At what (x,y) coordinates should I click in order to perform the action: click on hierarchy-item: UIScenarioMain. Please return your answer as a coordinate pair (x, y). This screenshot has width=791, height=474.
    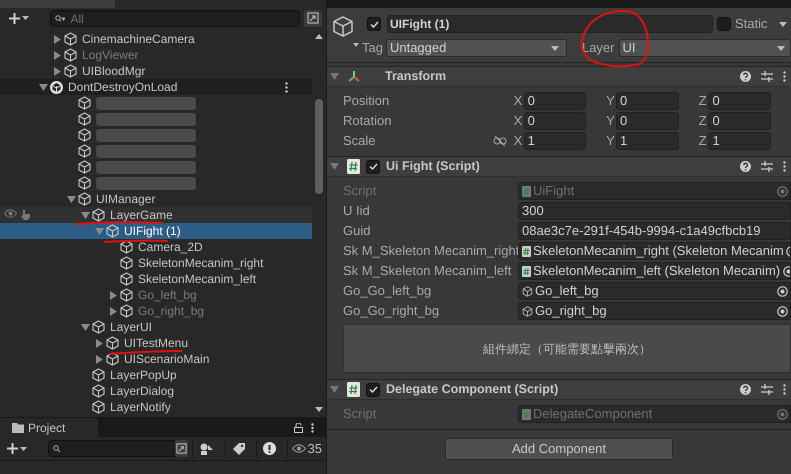
    Looking at the image, I should click on (156, 359).